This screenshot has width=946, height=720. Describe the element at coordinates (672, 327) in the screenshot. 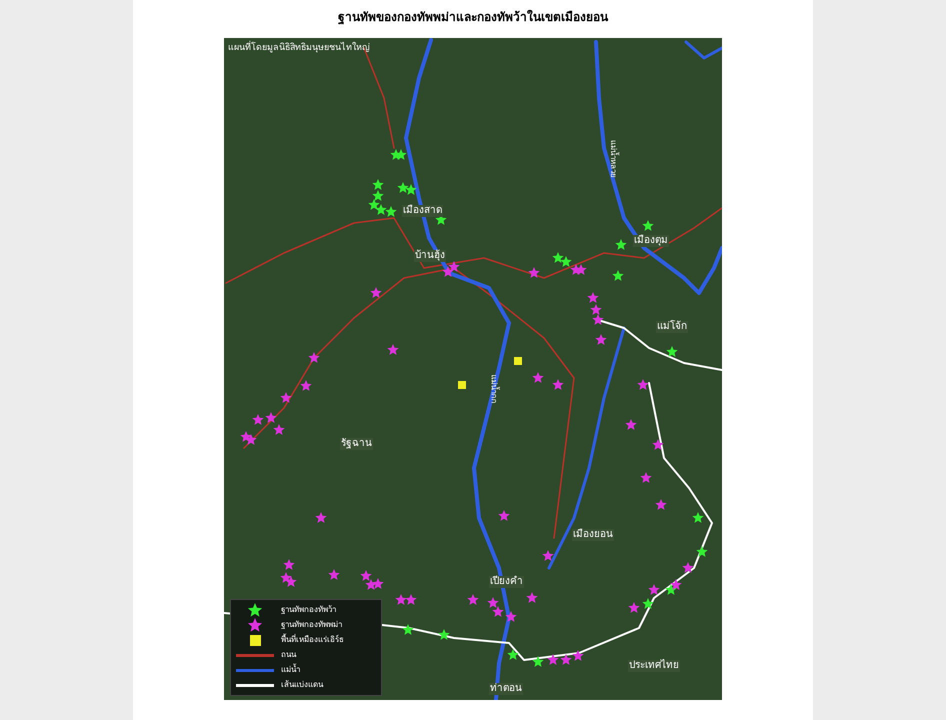

I see `place-label: แม่โจ้ก` at that location.